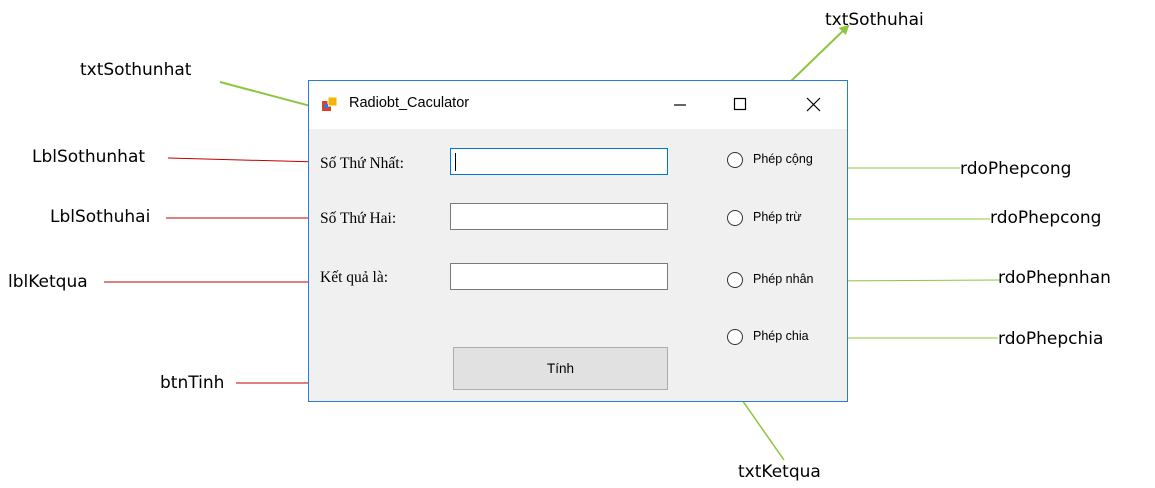 This screenshot has width=1155, height=488. Describe the element at coordinates (100, 217) in the screenshot. I see `annotation-lblsothuhai: LblSothuhai` at that location.